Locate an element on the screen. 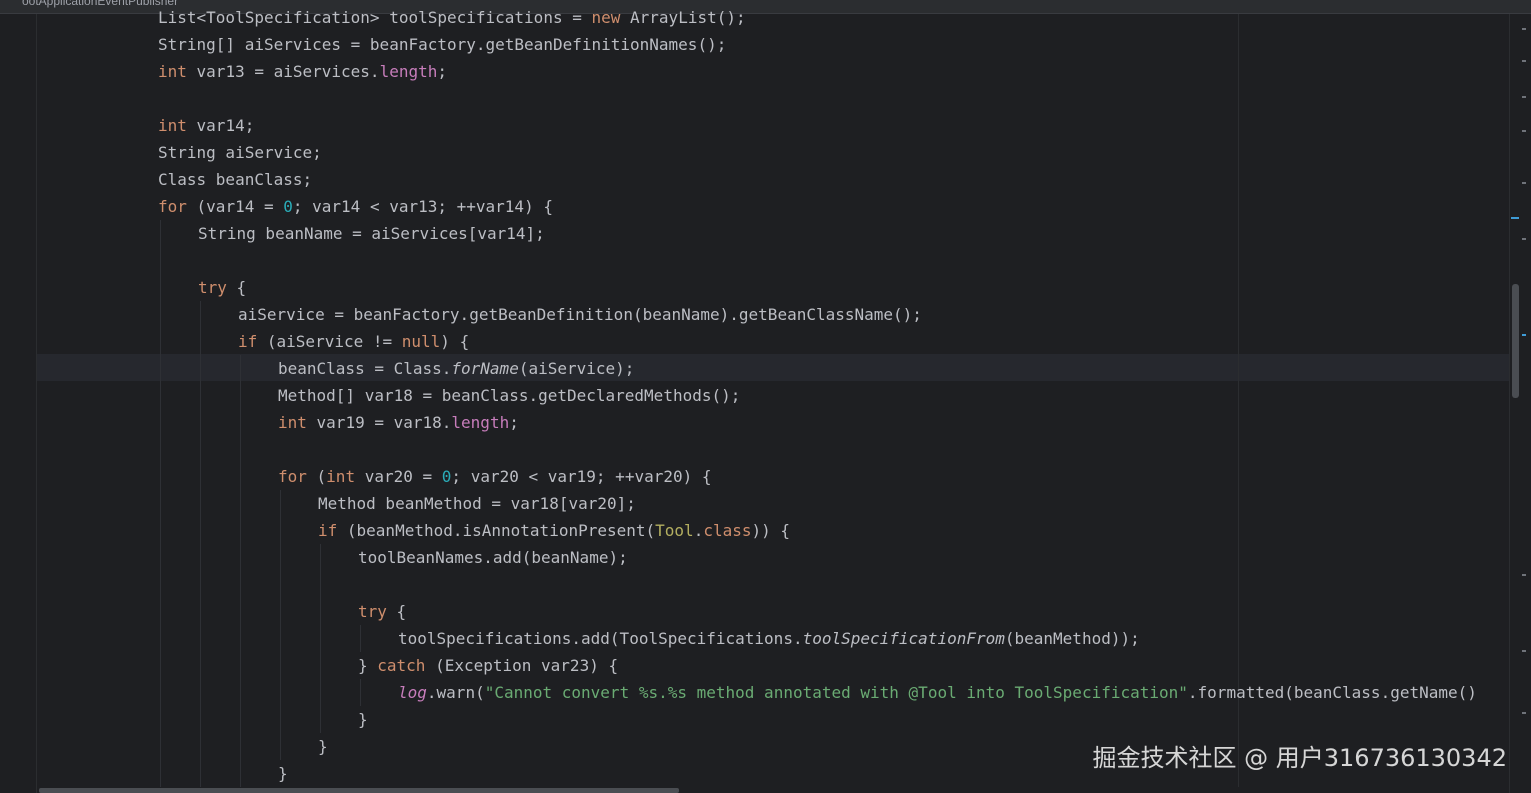 Image resolution: width=1531 pixels, height=793 pixels. code-token: Class beanClass; is located at coordinates (235, 179).